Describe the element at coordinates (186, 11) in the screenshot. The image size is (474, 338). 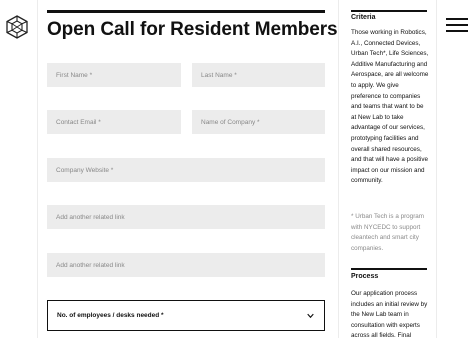
I see `title-rule` at that location.